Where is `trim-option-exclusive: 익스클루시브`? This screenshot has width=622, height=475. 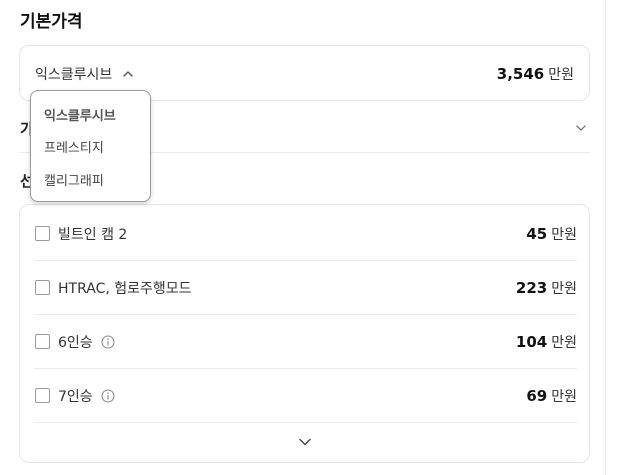 trim-option-exclusive: 익스클루시브 is located at coordinates (80, 114).